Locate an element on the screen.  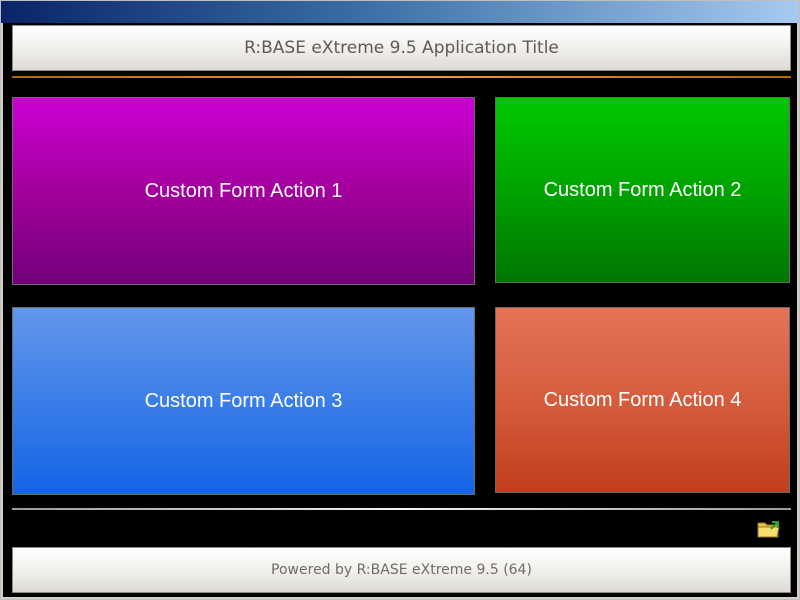
window-titlebar is located at coordinates (400, 12).